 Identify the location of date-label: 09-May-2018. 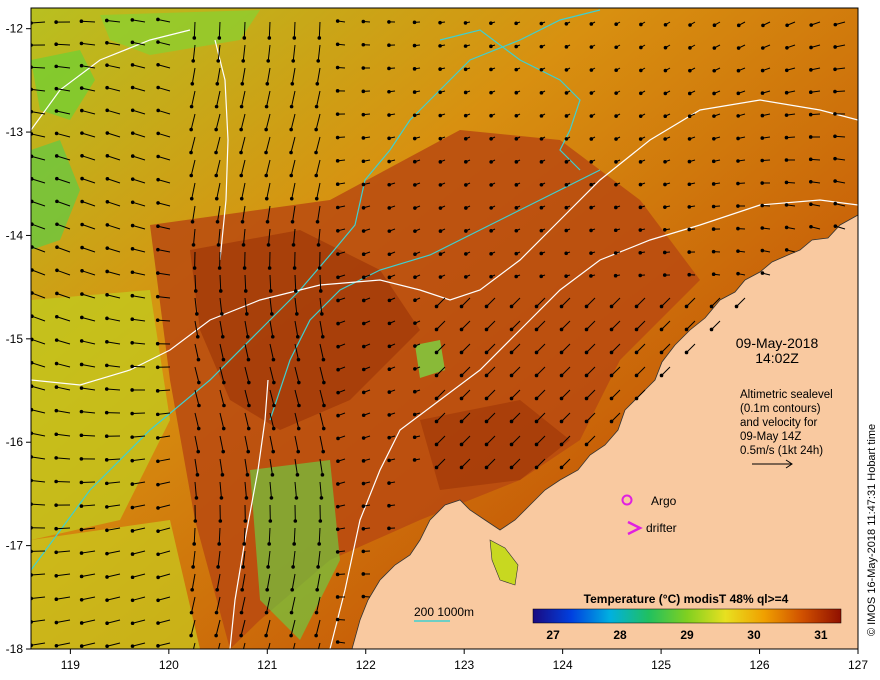
(777, 343).